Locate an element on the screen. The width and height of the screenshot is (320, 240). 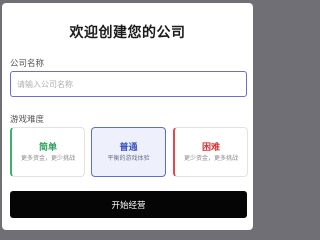
company-name-input is located at coordinates (128, 84).